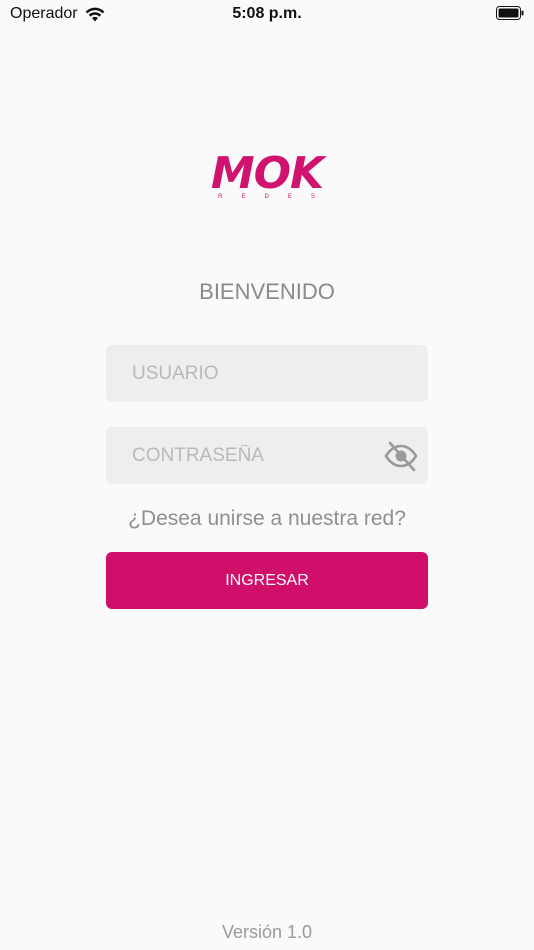 The height and width of the screenshot is (950, 534). I want to click on battery-icon, so click(510, 13).